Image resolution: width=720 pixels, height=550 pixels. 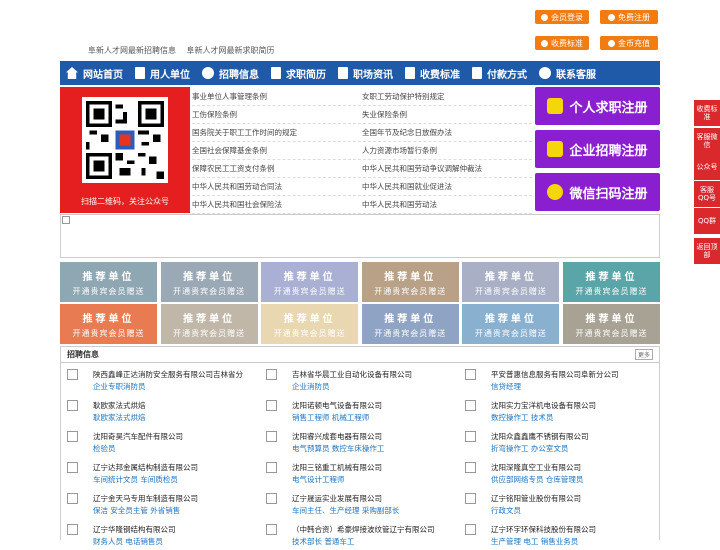 I want to click on nav-news: 职场资讯, so click(x=365, y=73).